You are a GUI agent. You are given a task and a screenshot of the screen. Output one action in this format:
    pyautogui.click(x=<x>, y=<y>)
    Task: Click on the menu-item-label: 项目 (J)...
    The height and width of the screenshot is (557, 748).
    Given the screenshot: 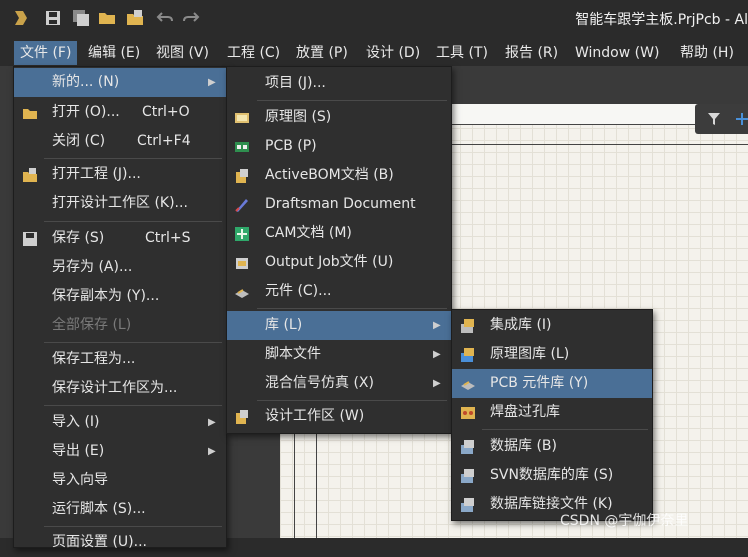 What is the action you would take?
    pyautogui.click(x=295, y=83)
    